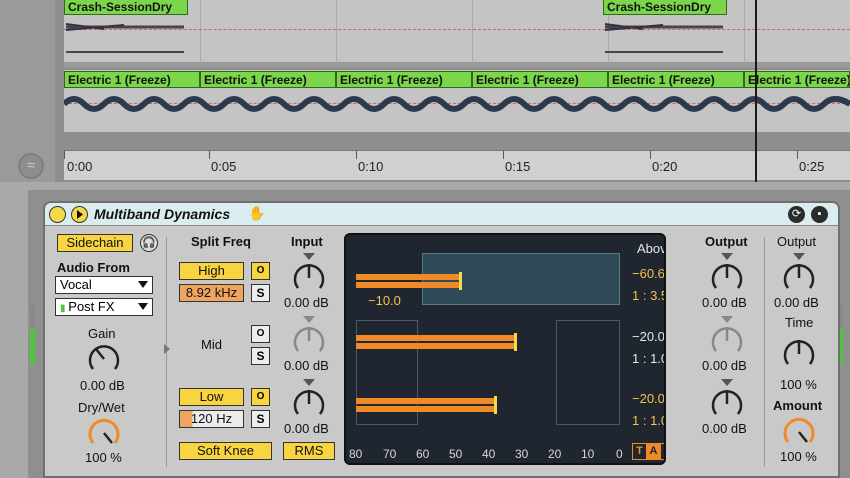 The height and width of the screenshot is (478, 850). I want to click on audio-from-value: Vocal, so click(76, 284).